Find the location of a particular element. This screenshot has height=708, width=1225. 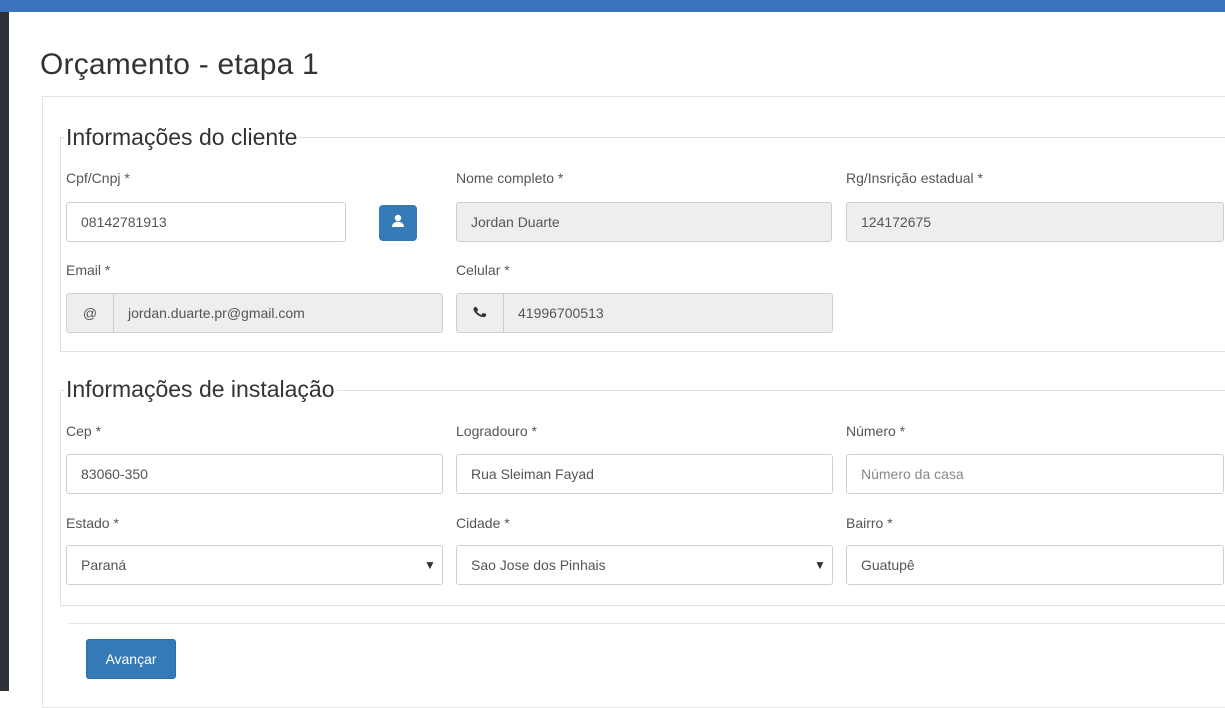

top-accent-bar is located at coordinates (612, 6).